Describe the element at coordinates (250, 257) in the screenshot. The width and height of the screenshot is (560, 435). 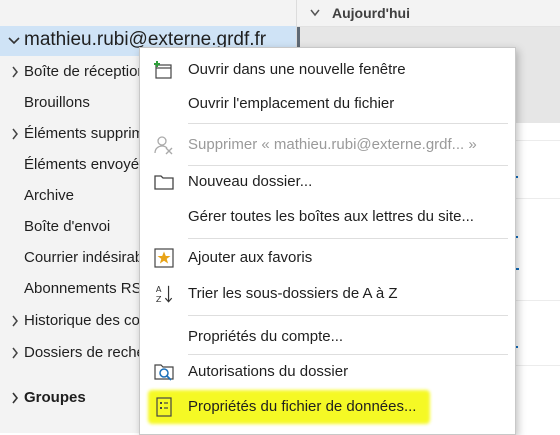
I see `menu-item-label: Ajouter aux favoris` at that location.